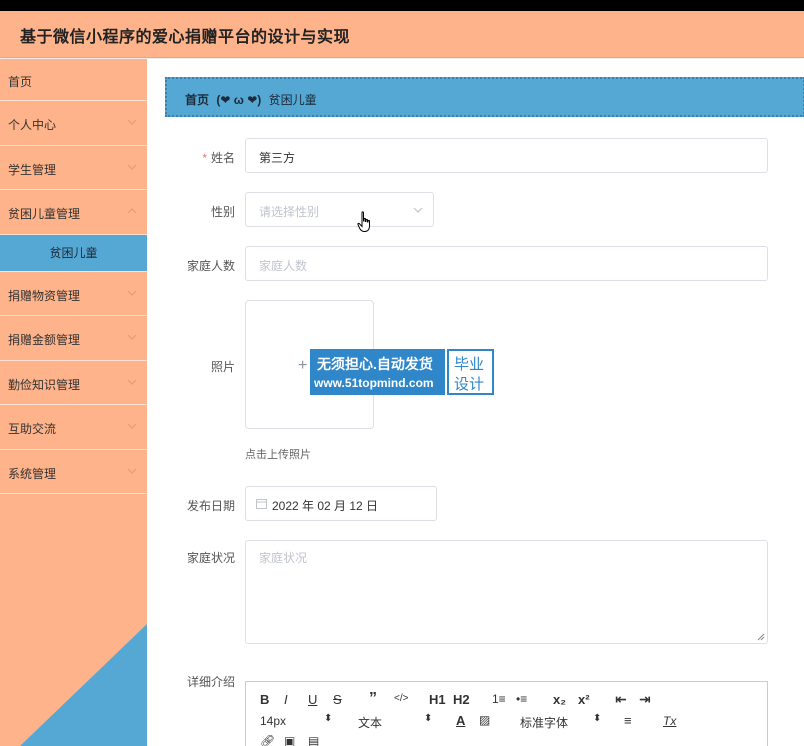 The image size is (804, 746). What do you see at coordinates (645, 699) in the screenshot?
I see `indent-button: ⇥` at bounding box center [645, 699].